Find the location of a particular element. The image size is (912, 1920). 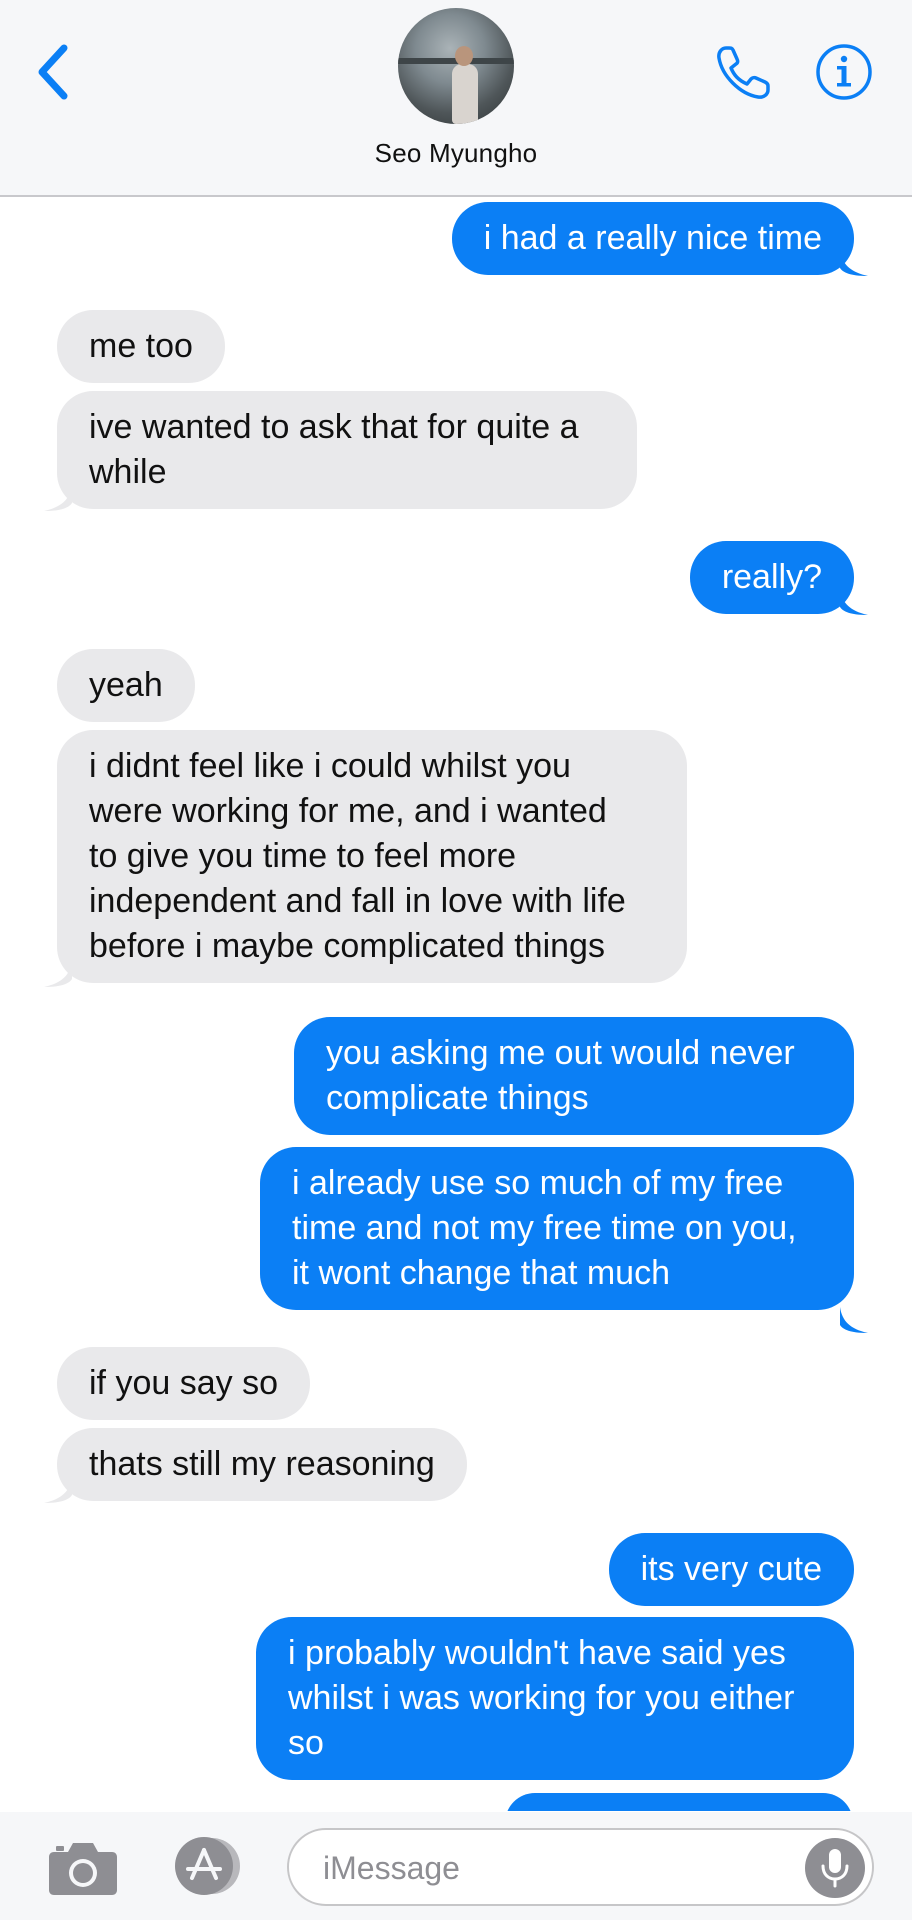

message-bubble-outgoing: i had a really nice time is located at coordinates (652, 238).